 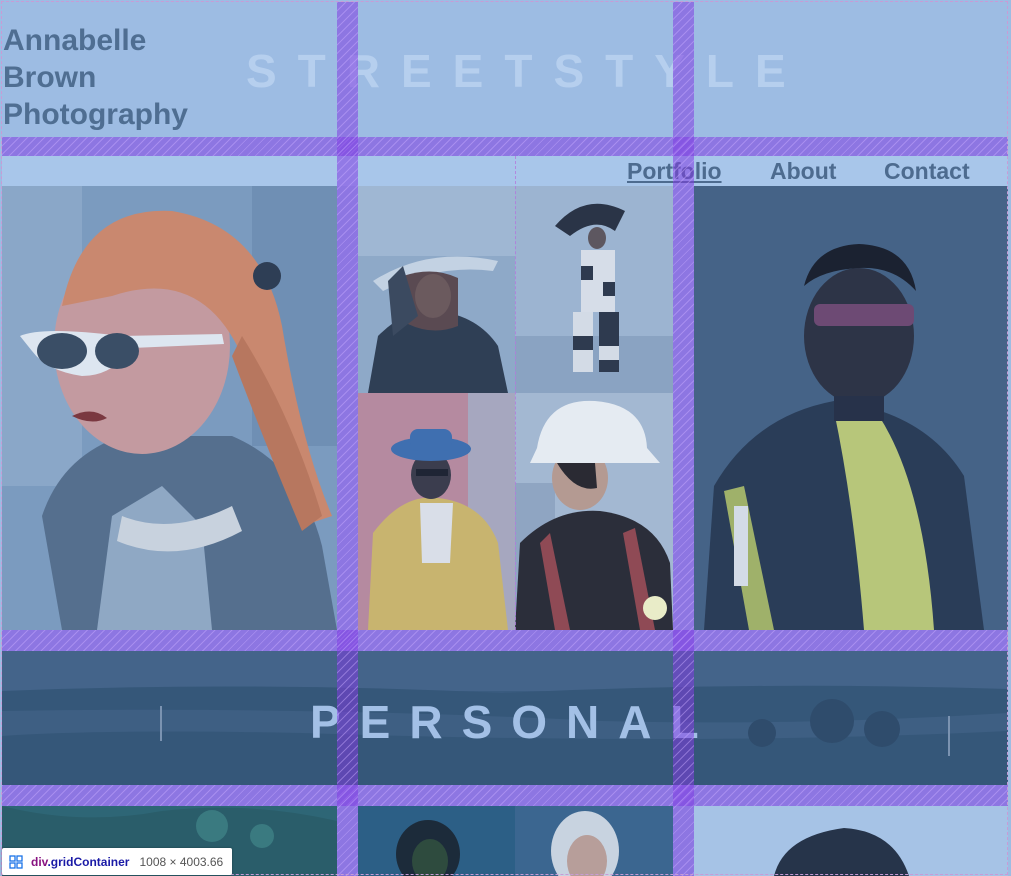 I want to click on tooltip-element-tag: div.gridContainer, so click(x=80, y=862).